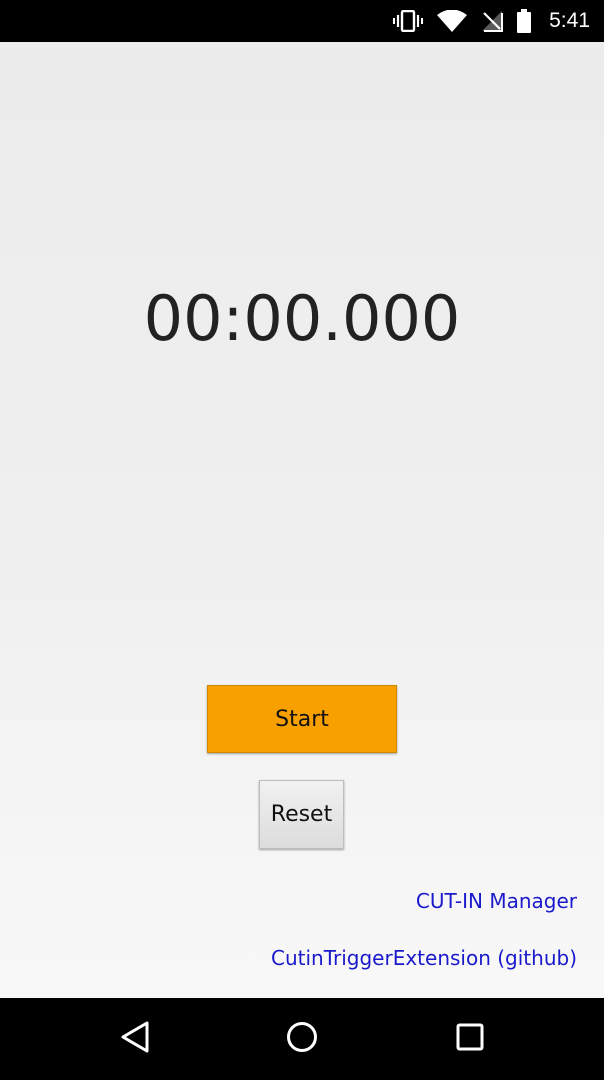 The height and width of the screenshot is (1080, 604). I want to click on home-icon, so click(302, 1039).